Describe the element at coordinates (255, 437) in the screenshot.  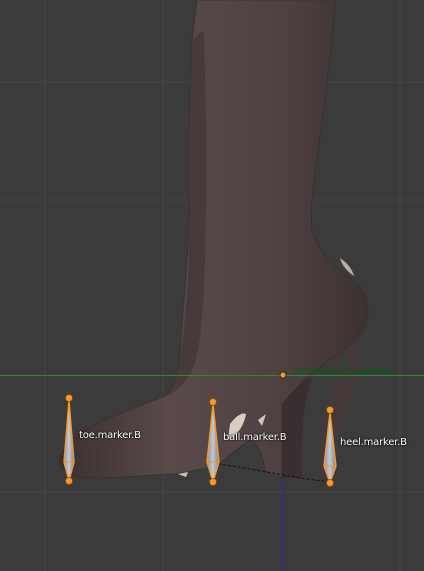
I see `bone-label-ball: ball.marker.B` at that location.